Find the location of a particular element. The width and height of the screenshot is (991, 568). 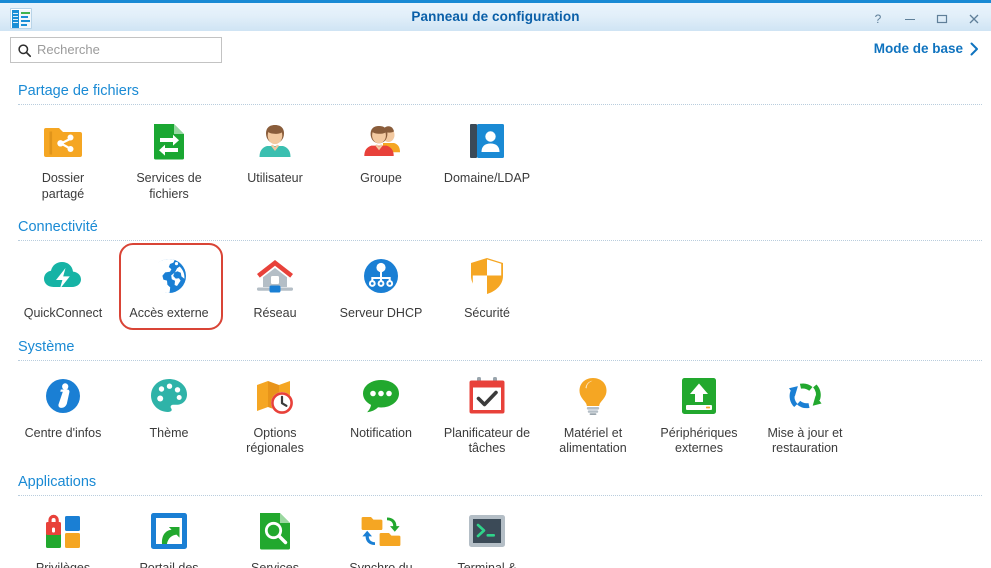

tile-indexing-services: Services d'indexation is located at coordinates (275, 538).